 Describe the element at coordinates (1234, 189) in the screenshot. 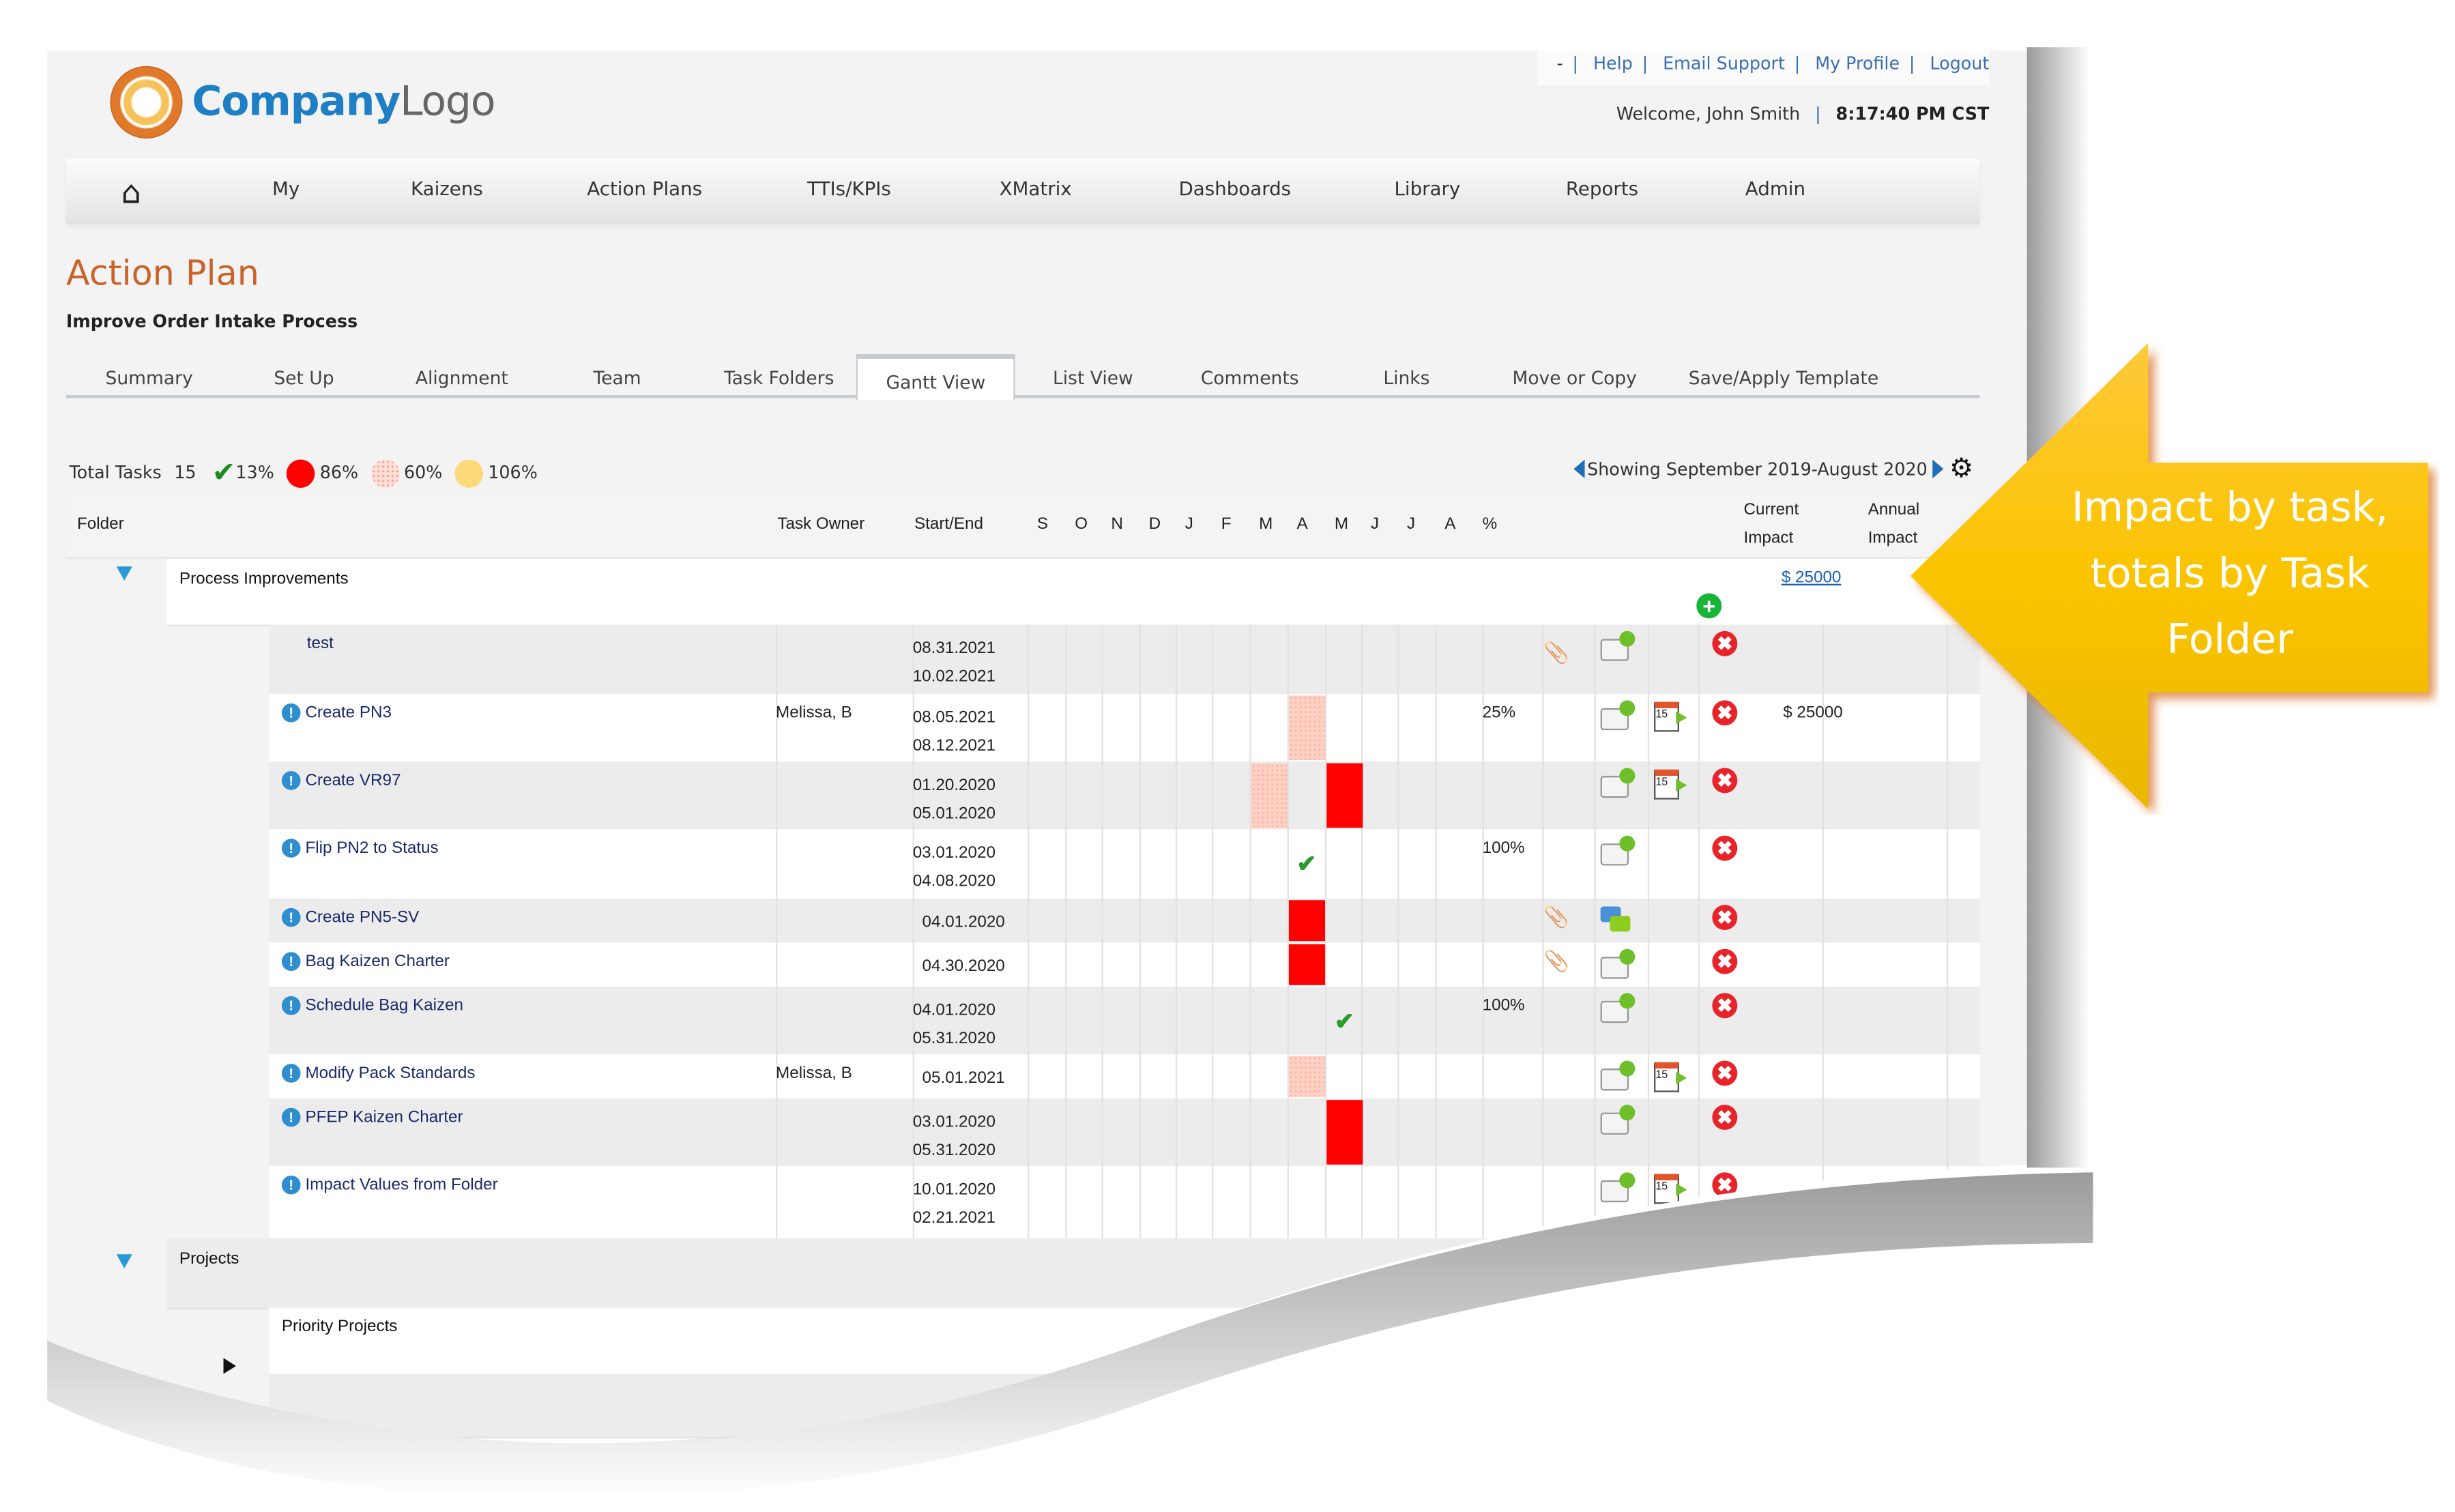

I see `nav-dashboards: Dashboards` at that location.